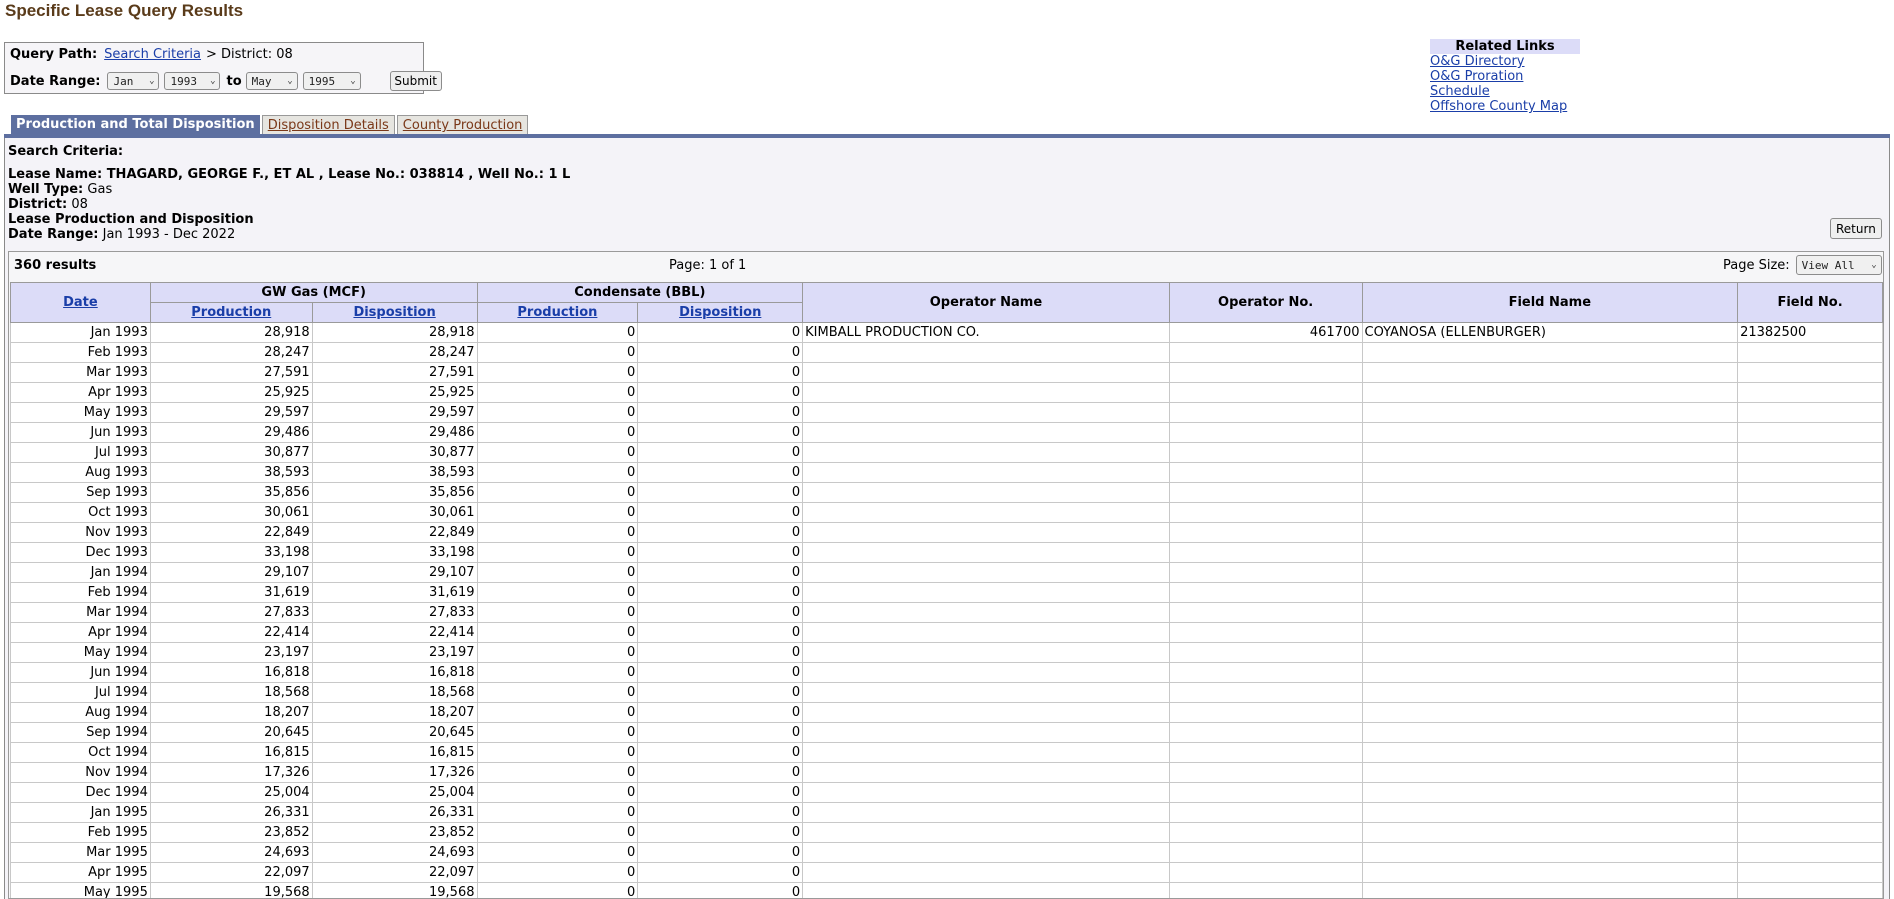  What do you see at coordinates (123, 81) in the screenshot?
I see `from-month-value: Jan` at bounding box center [123, 81].